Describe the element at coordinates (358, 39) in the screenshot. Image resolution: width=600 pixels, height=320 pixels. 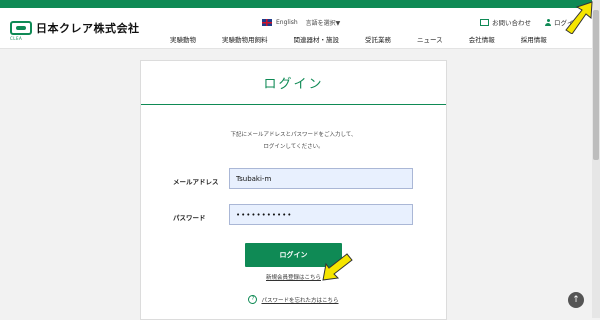
I see `main-nav: 実験動物 実験動物用飼料 関連器材・施設 受託業務 ニュース 会社情報 採用情報` at that location.